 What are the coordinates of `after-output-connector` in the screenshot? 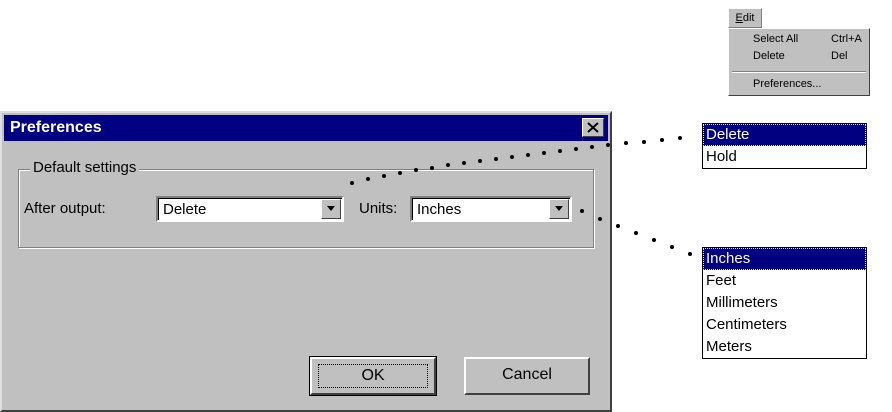 It's located at (516, 160).